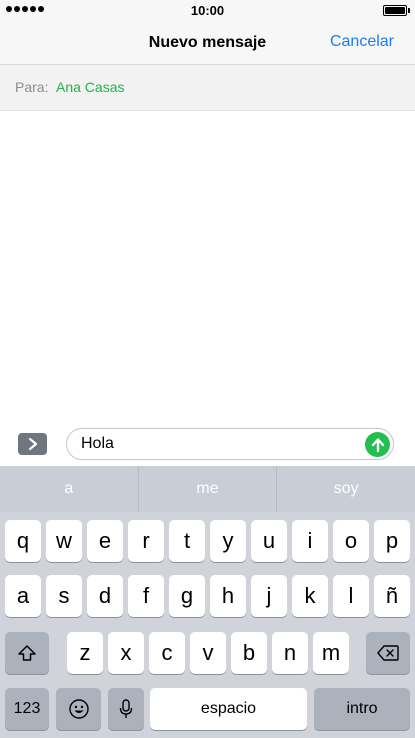  What do you see at coordinates (228, 596) in the screenshot?
I see `key-h: h` at bounding box center [228, 596].